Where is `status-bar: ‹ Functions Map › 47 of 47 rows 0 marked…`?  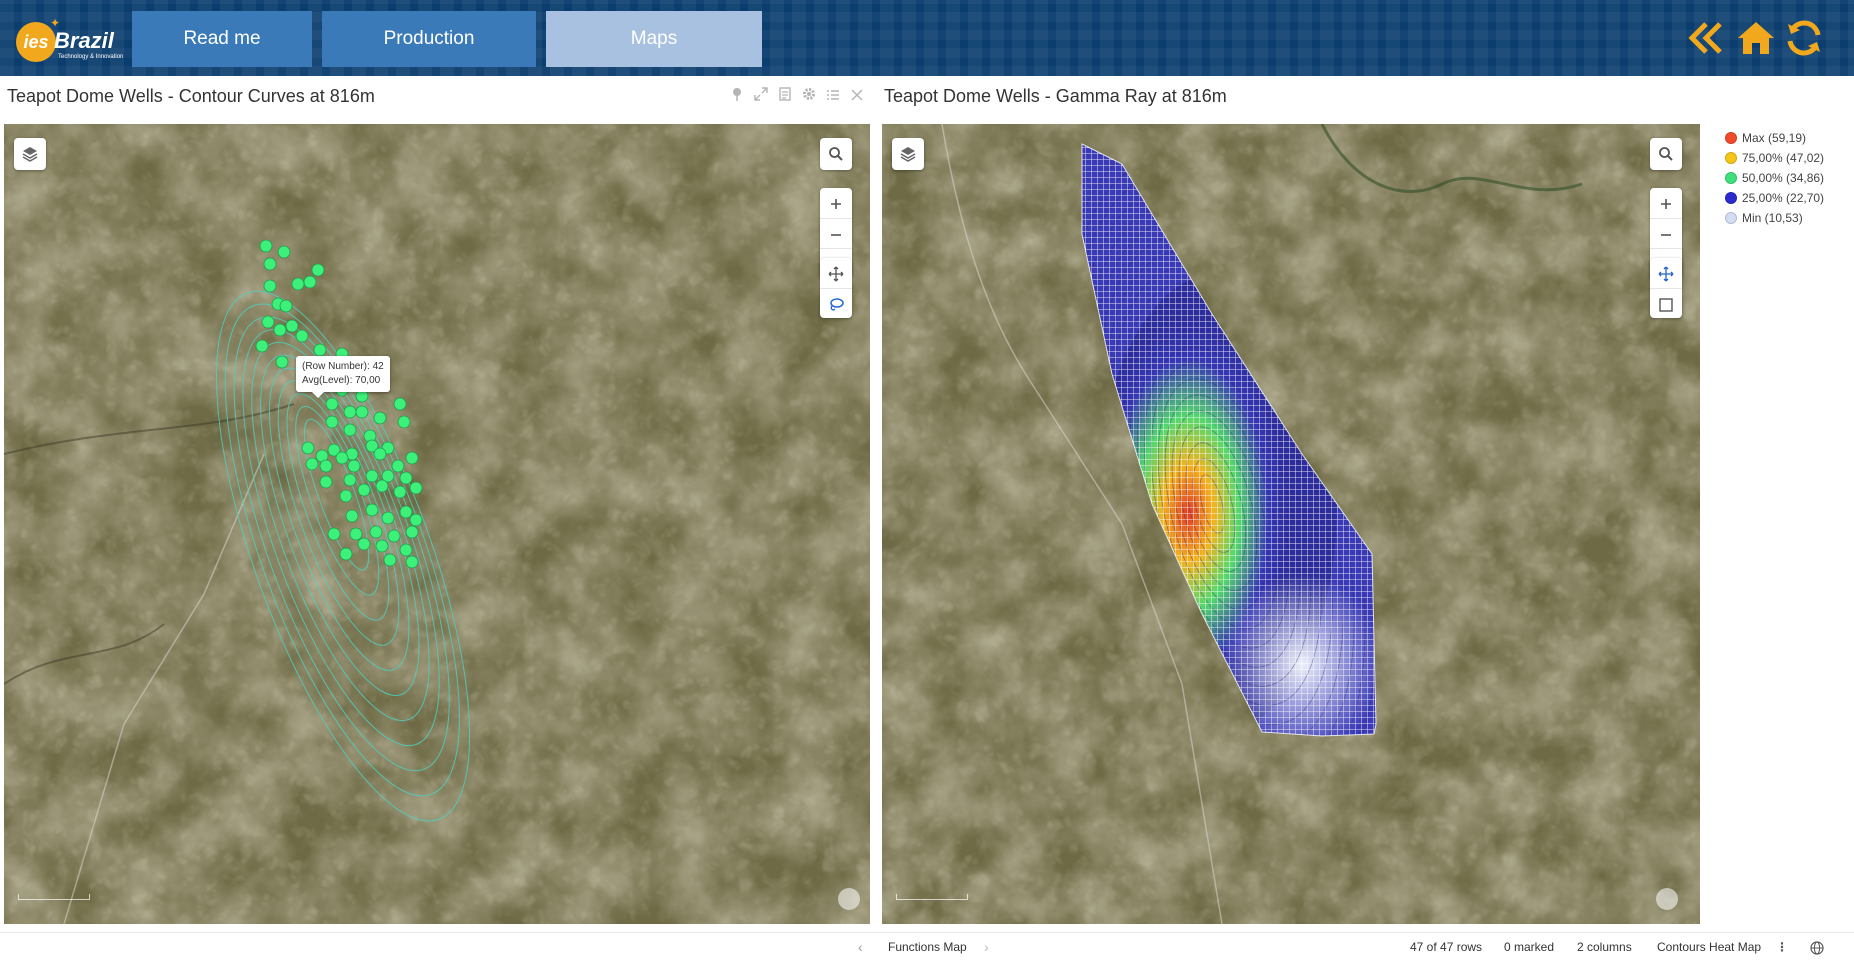
status-bar: ‹ Functions Map › 47 of 47 rows 0 marked… is located at coordinates (927, 946).